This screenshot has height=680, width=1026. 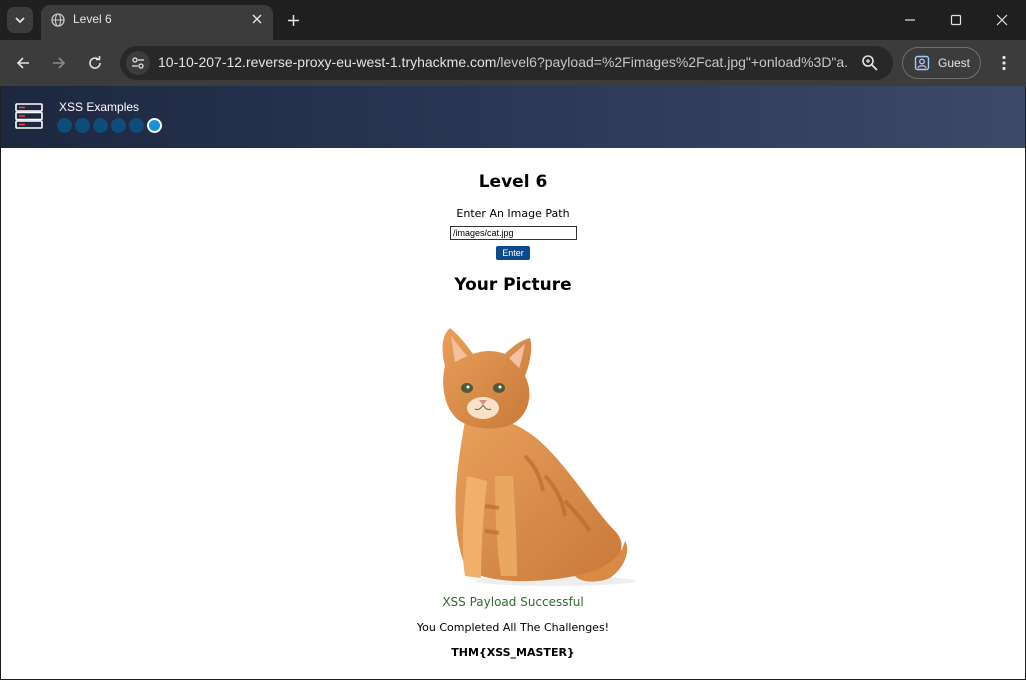 I want to click on minimize-button, so click(x=910, y=20).